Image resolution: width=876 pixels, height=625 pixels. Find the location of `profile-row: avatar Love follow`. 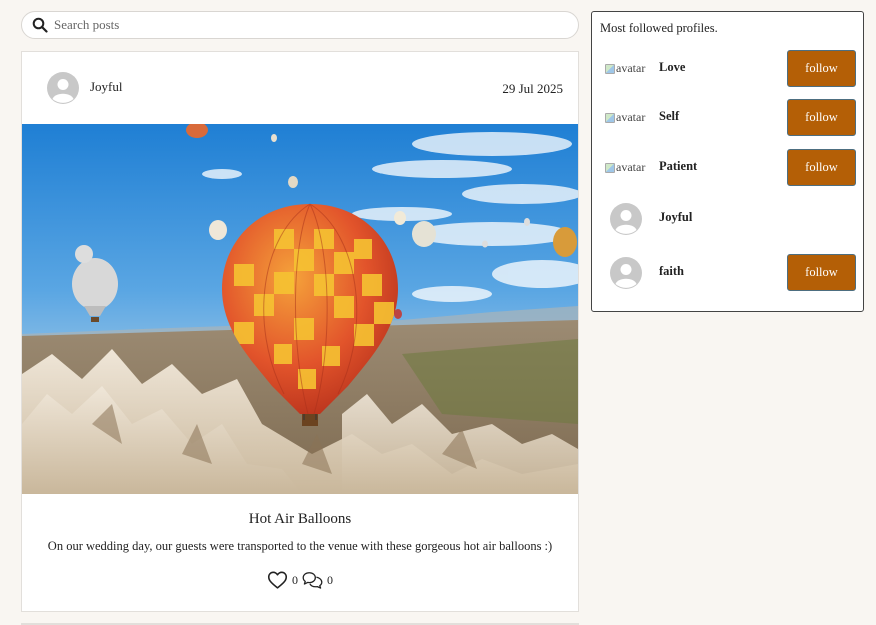

profile-row: avatar Love follow is located at coordinates (727, 69).